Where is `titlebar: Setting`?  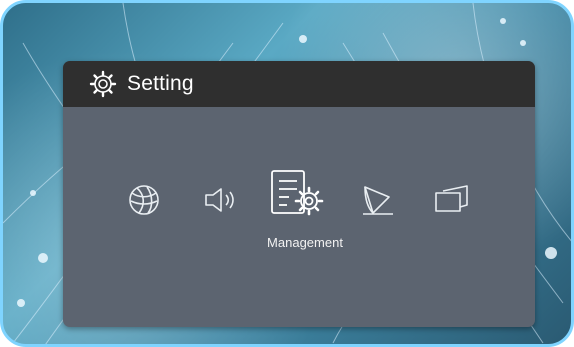 titlebar: Setting is located at coordinates (299, 84).